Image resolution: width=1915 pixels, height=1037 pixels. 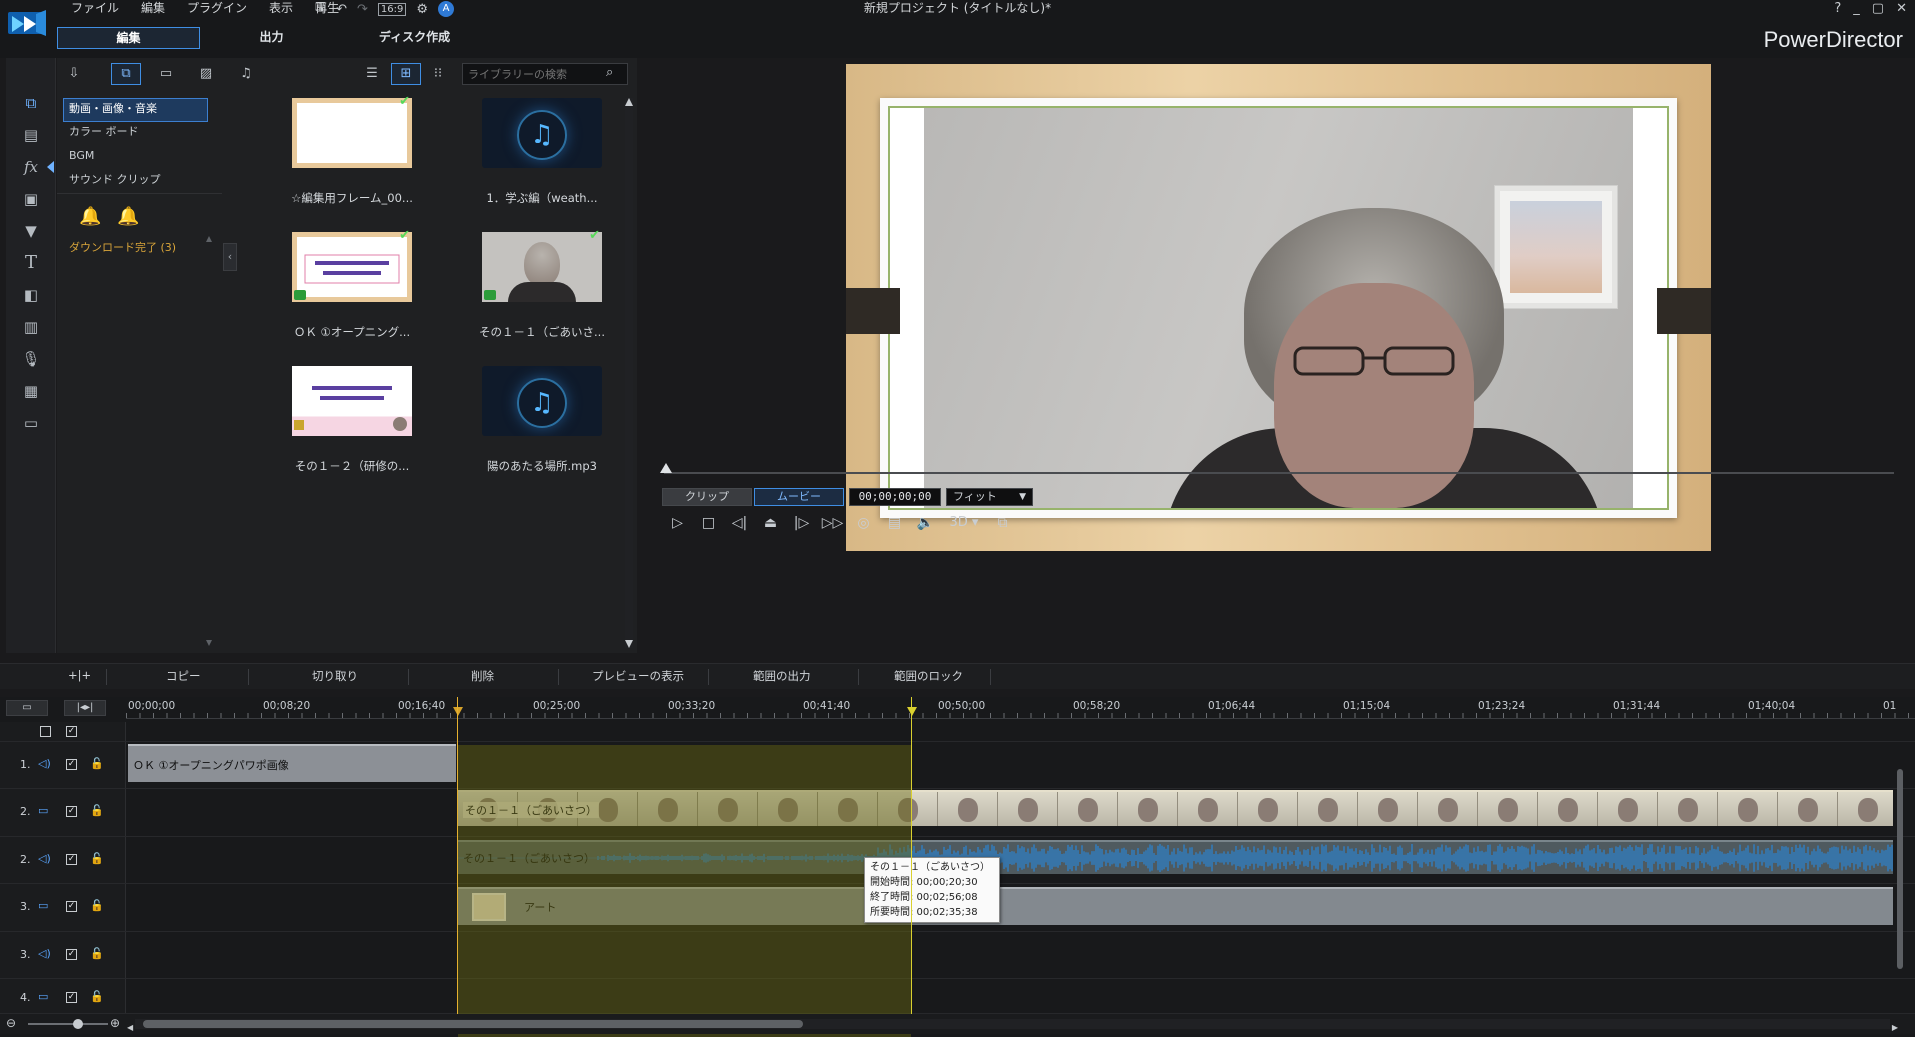 What do you see at coordinates (271, 38) in the screenshot?
I see `tab-produce: 出力` at bounding box center [271, 38].